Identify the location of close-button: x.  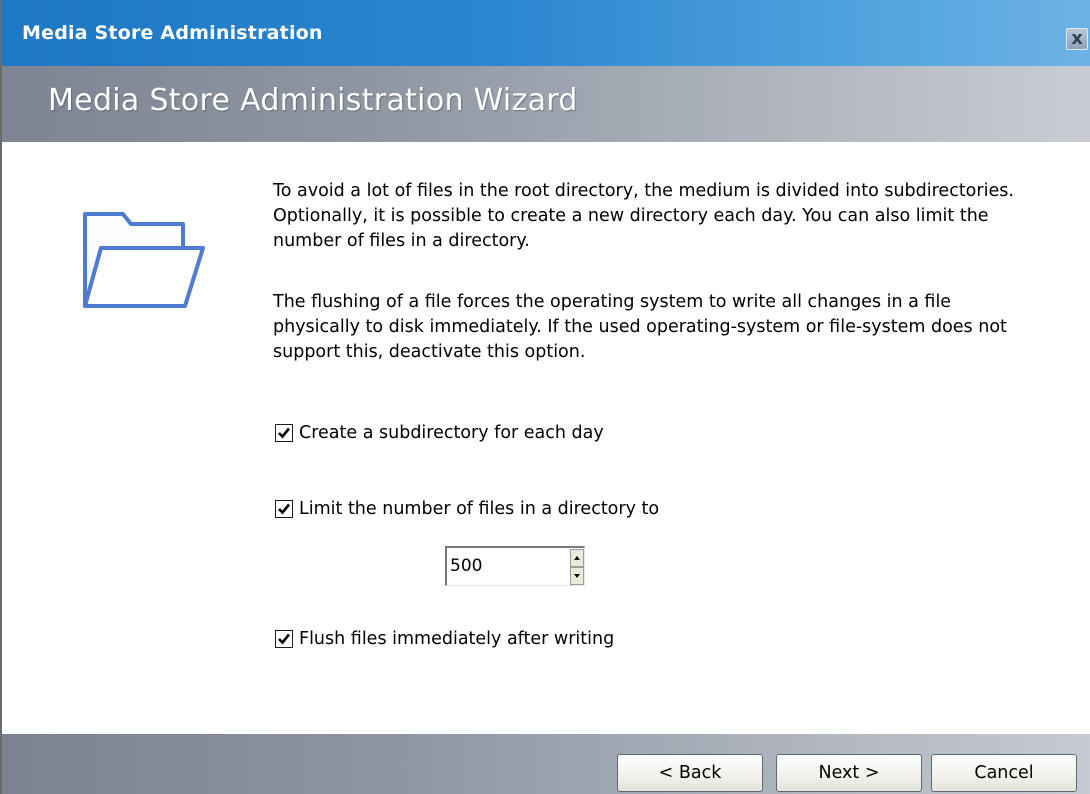
(1077, 39).